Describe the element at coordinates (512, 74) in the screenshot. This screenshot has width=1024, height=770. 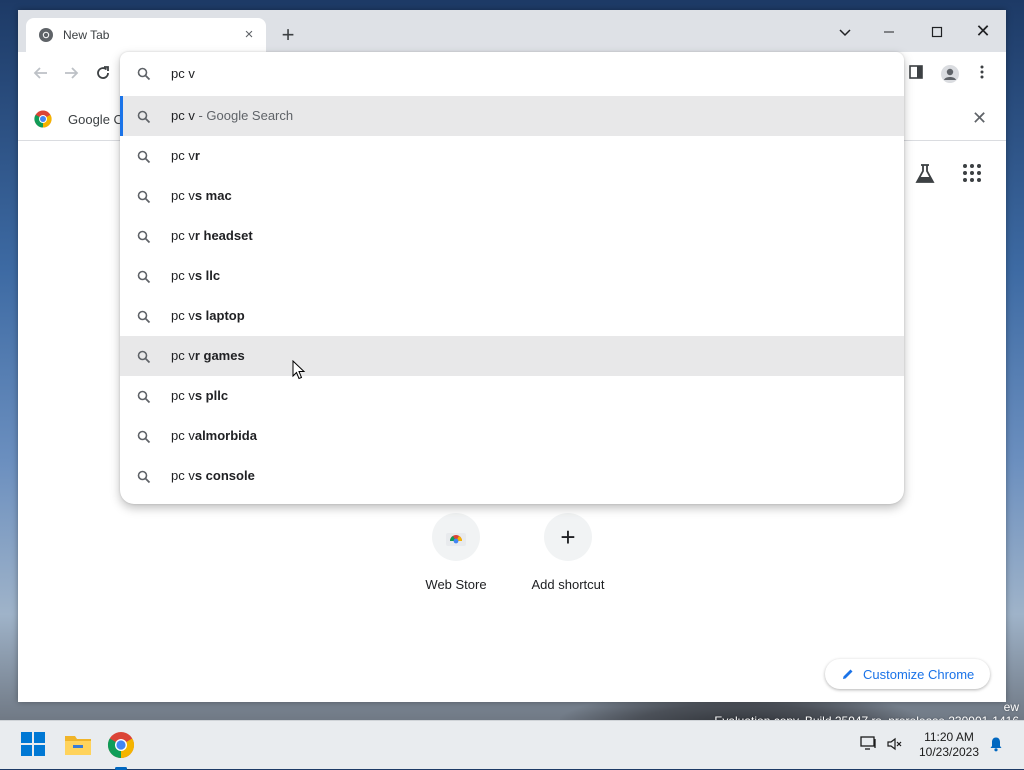
I see `address-bar: pc v` at that location.